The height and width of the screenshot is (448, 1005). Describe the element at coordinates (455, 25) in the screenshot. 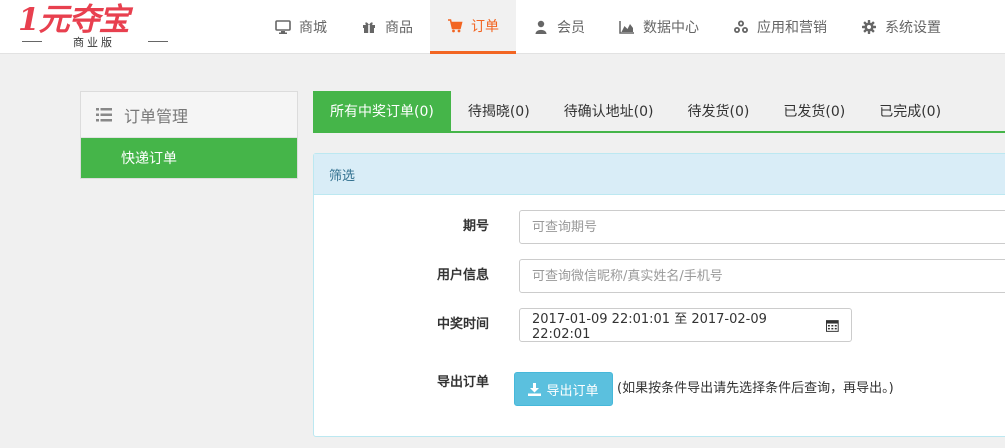

I see `cart-icon` at that location.